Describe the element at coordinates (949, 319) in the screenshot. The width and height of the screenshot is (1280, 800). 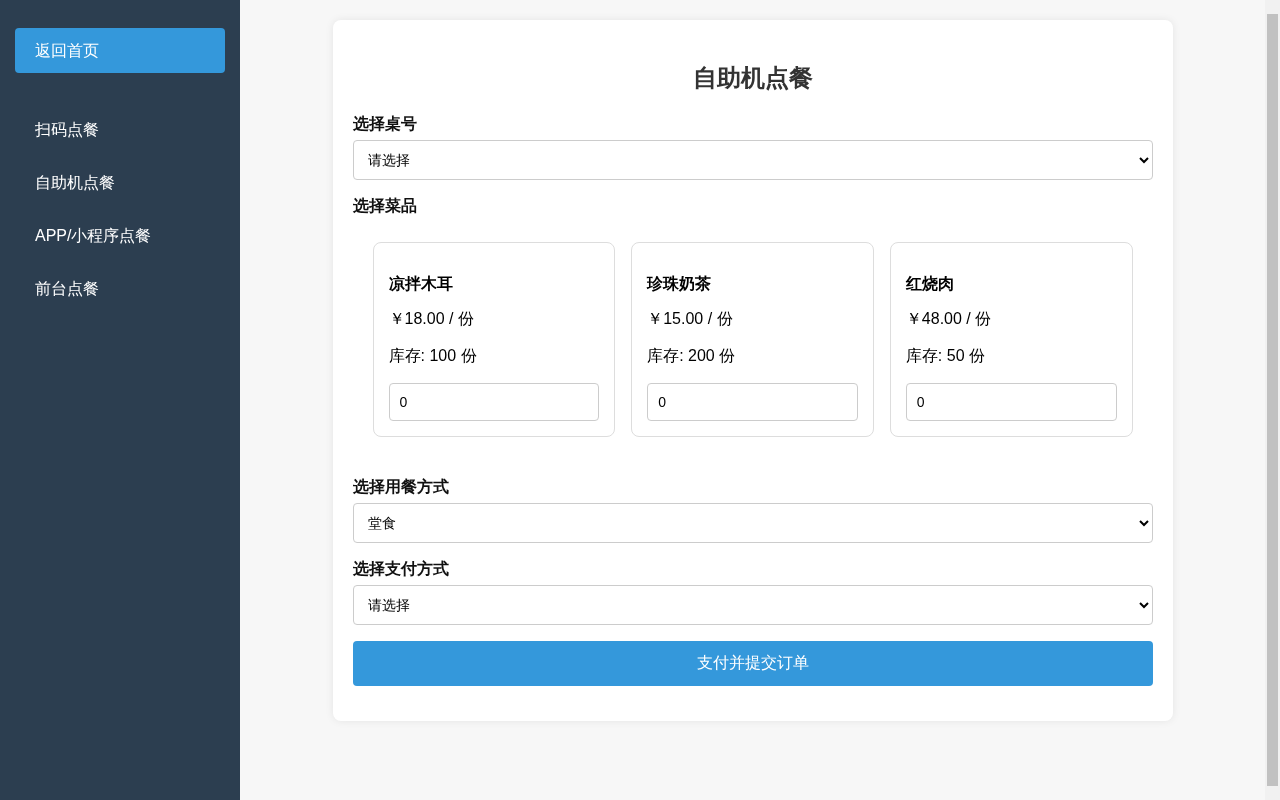
I see `dish-price: ￥48.00 / 份` at that location.